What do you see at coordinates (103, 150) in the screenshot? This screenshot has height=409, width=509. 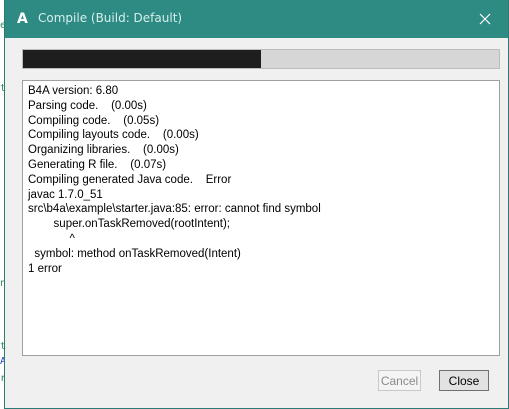 I see `log-line: Organizing libraries. (0.00s)` at bounding box center [103, 150].